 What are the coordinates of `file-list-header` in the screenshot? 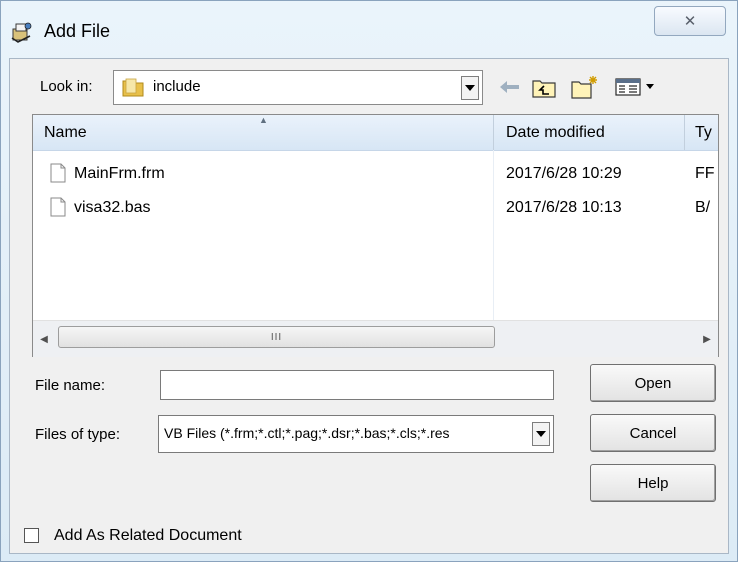 It's located at (375, 133).